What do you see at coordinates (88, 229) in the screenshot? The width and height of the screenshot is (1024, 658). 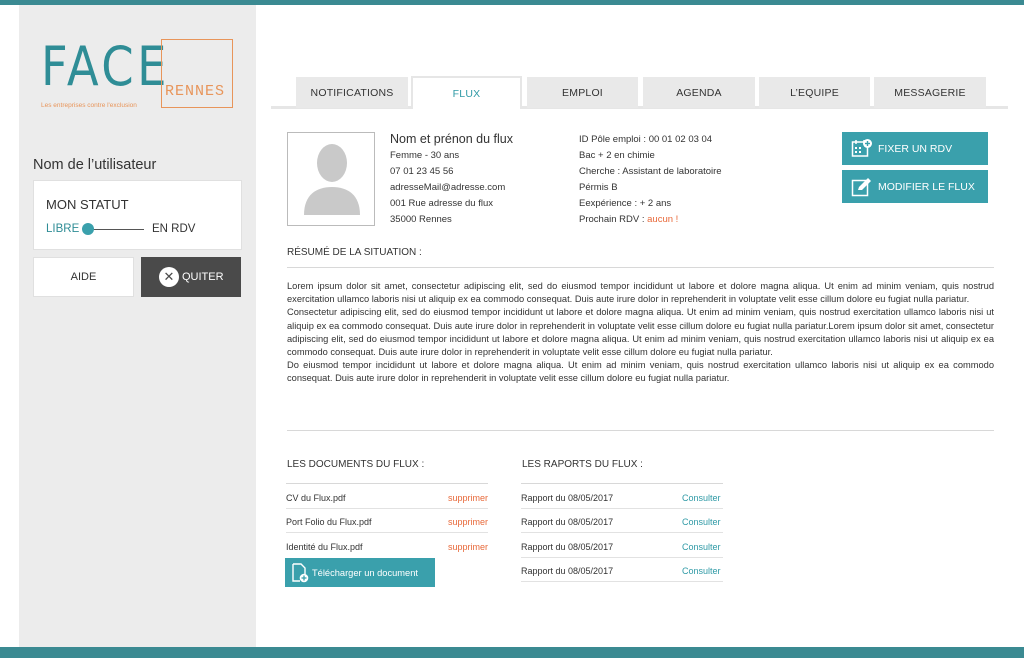 I see `status-toggle-knob` at bounding box center [88, 229].